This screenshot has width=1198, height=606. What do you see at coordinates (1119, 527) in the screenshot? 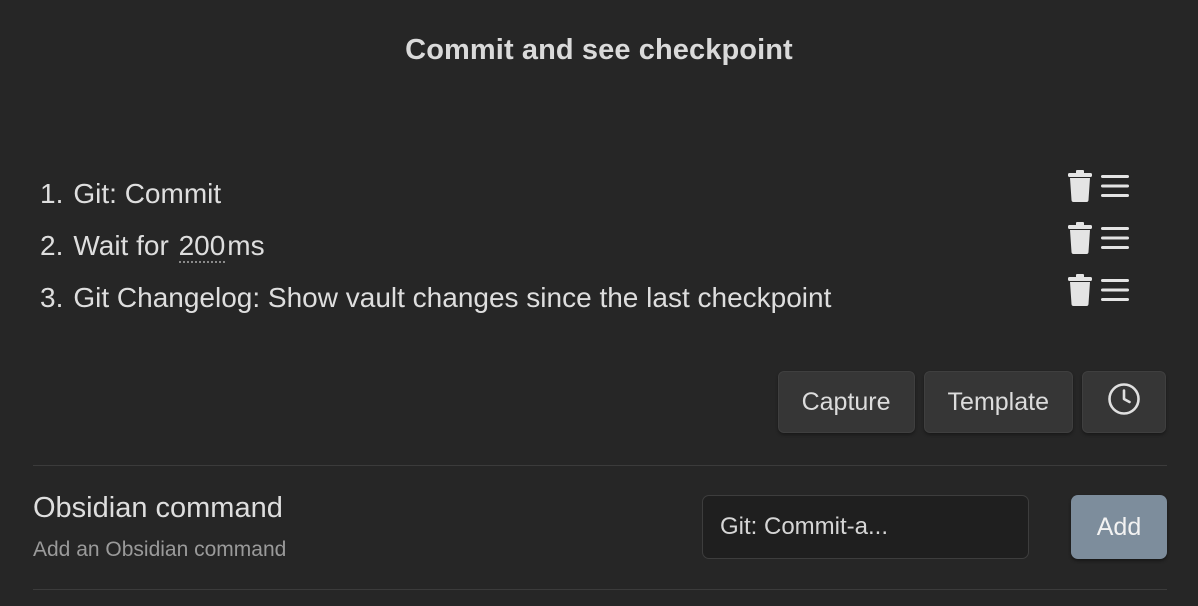
I see `add-button: Add` at bounding box center [1119, 527].